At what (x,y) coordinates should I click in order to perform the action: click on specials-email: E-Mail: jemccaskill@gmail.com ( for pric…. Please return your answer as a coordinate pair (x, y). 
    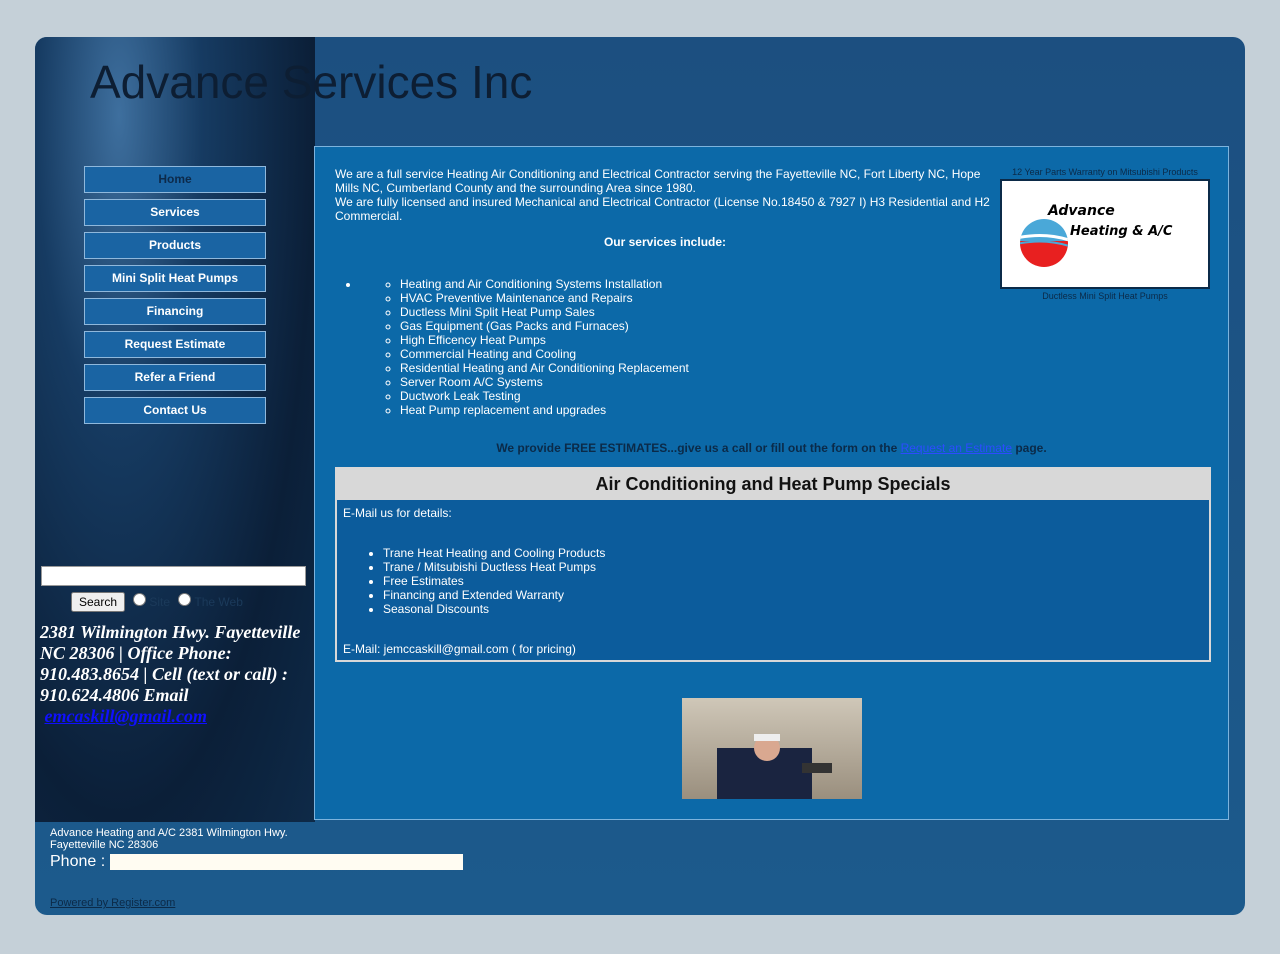
    Looking at the image, I should click on (459, 649).